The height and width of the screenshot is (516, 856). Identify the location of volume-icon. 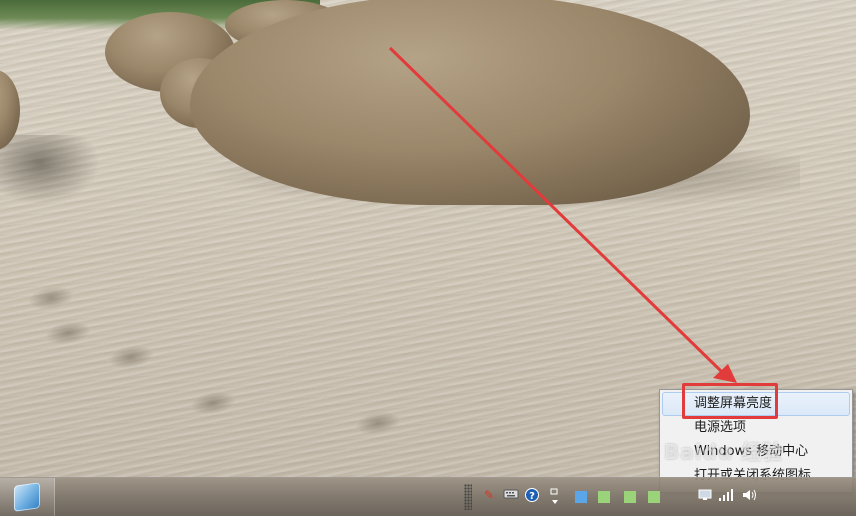
(749, 495).